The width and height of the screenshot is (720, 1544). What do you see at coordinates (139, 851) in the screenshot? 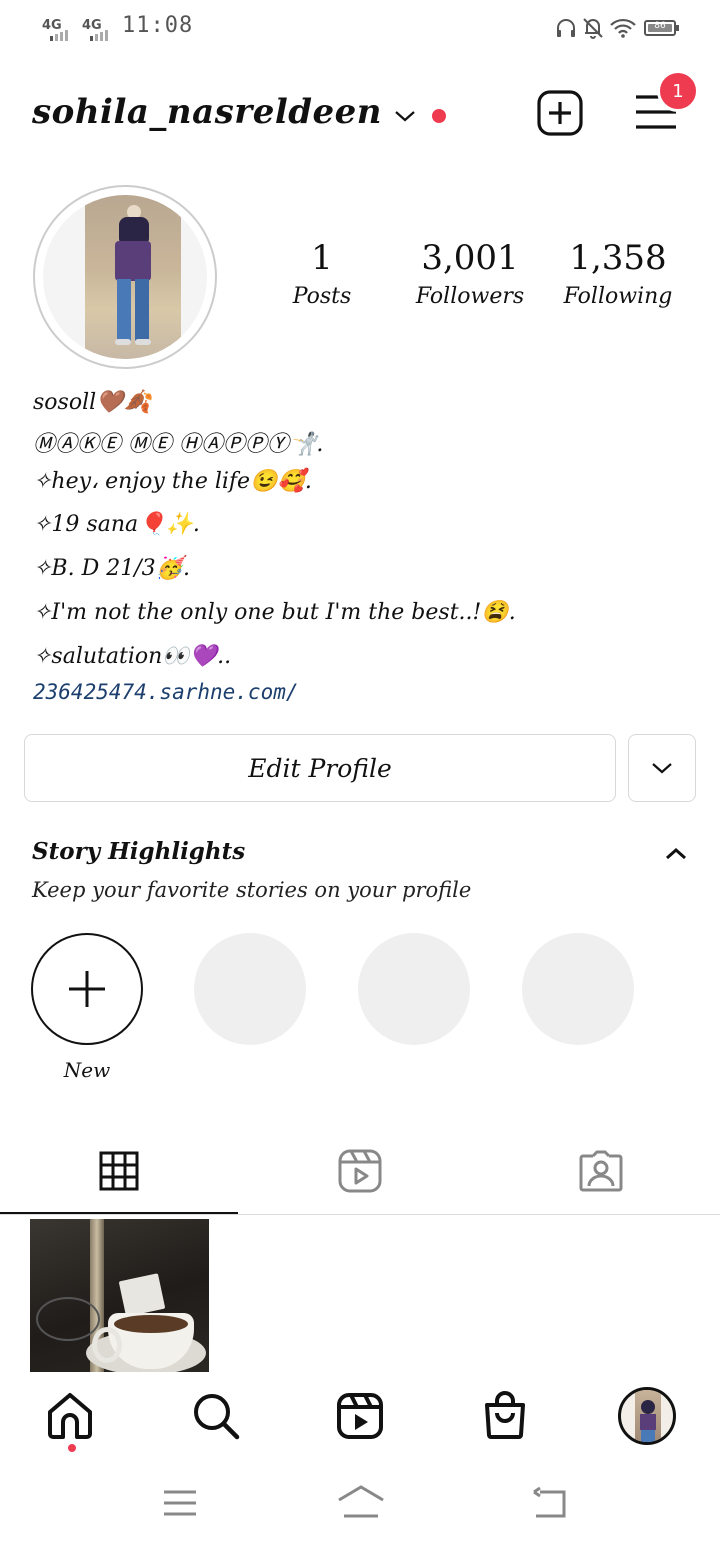
I see `highlights-title: Story Highlights` at bounding box center [139, 851].